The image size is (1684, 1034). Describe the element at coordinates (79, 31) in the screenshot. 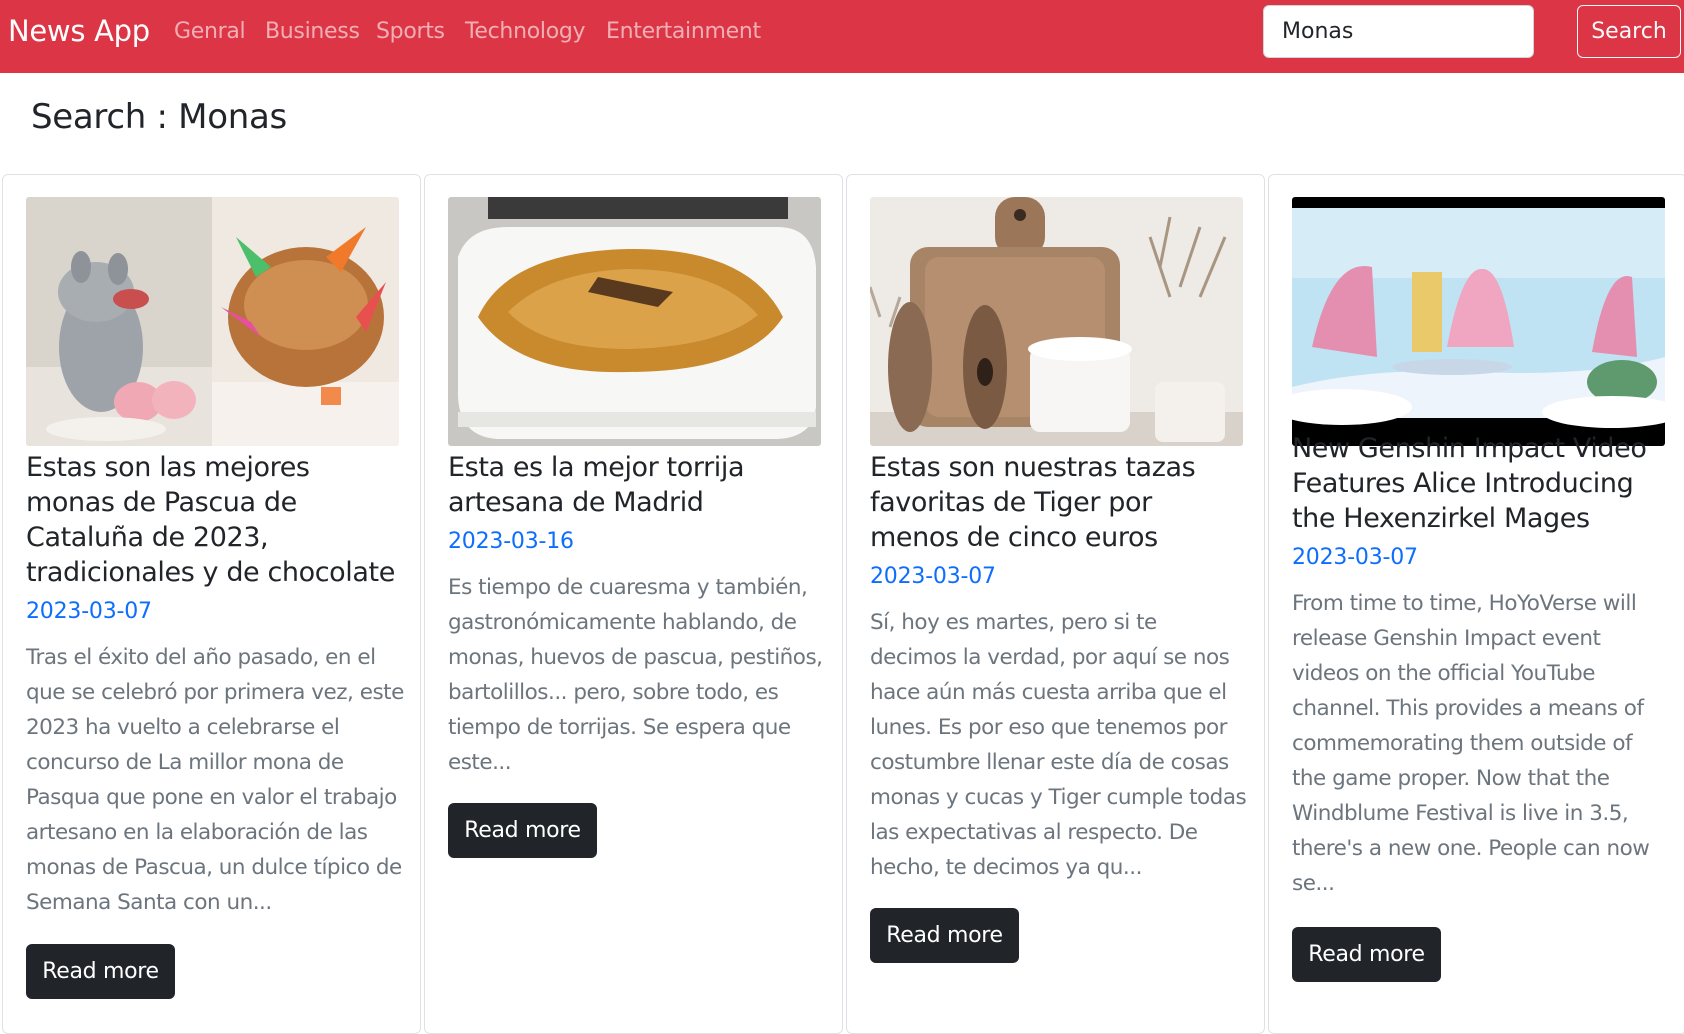

I see `brand-logo: News App` at that location.